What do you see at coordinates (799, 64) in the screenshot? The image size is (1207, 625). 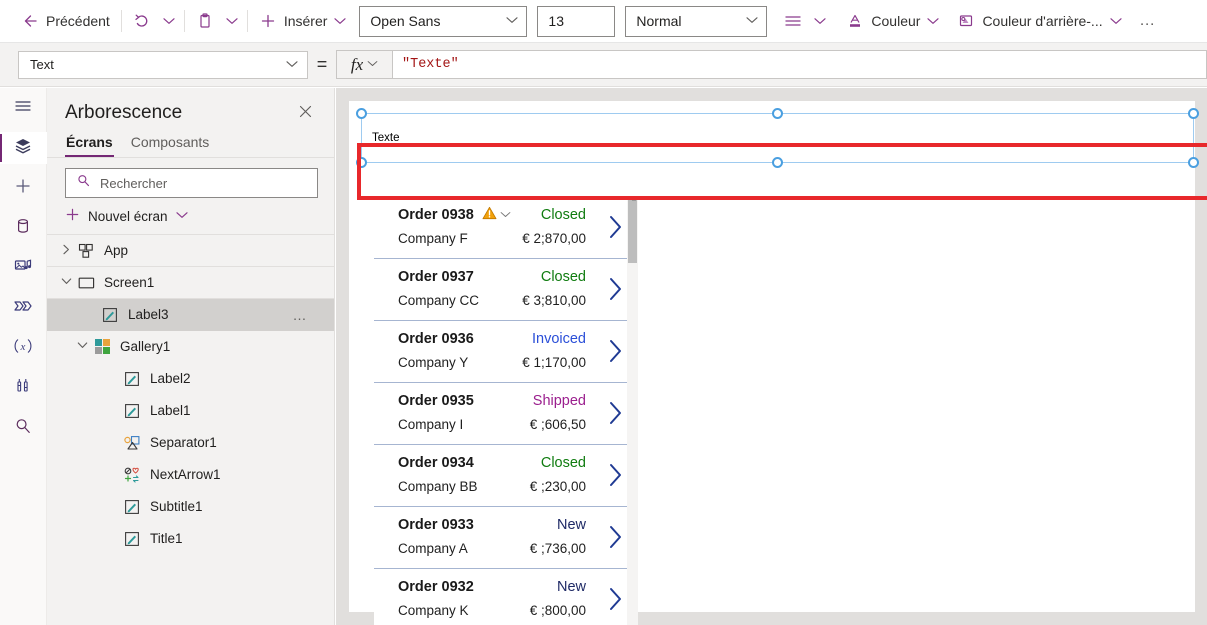 I see `formula-input: "Texte"` at bounding box center [799, 64].